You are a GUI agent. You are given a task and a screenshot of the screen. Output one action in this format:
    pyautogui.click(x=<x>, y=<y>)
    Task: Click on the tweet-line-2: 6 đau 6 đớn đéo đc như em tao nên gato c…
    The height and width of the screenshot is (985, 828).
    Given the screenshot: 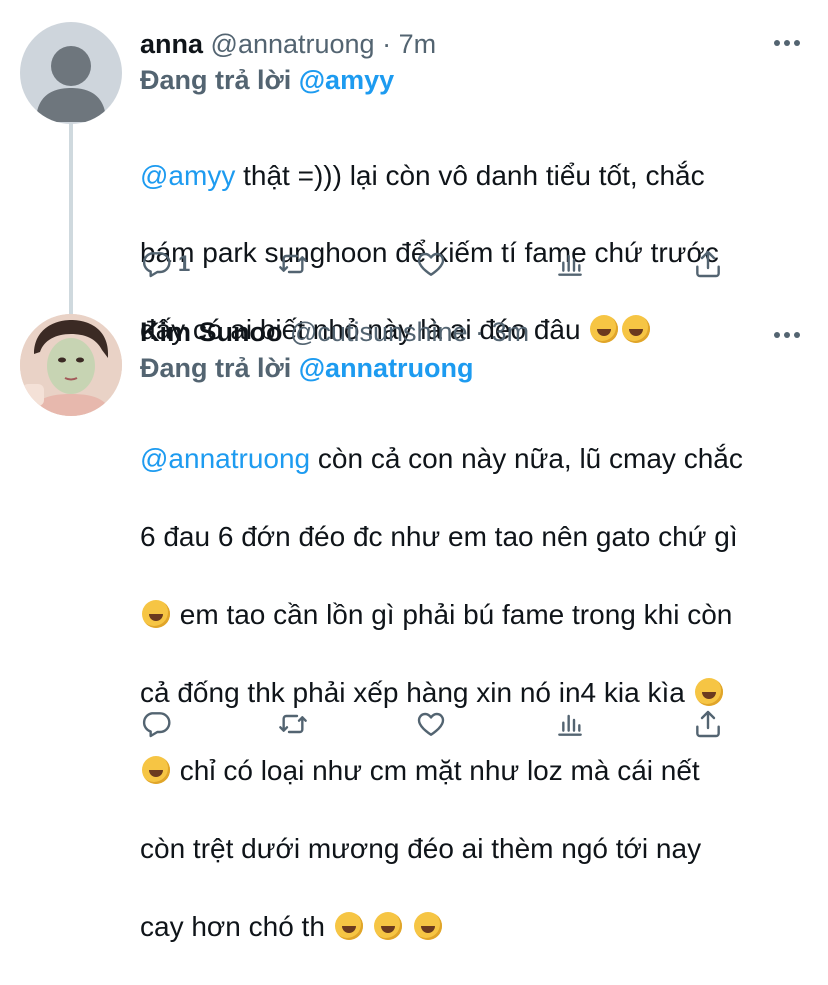 What is the action you would take?
    pyautogui.click(x=439, y=536)
    